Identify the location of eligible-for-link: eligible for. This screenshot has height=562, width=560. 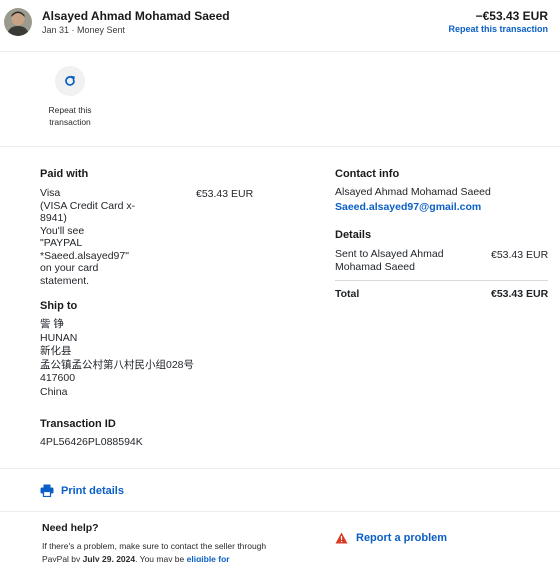
(208, 558).